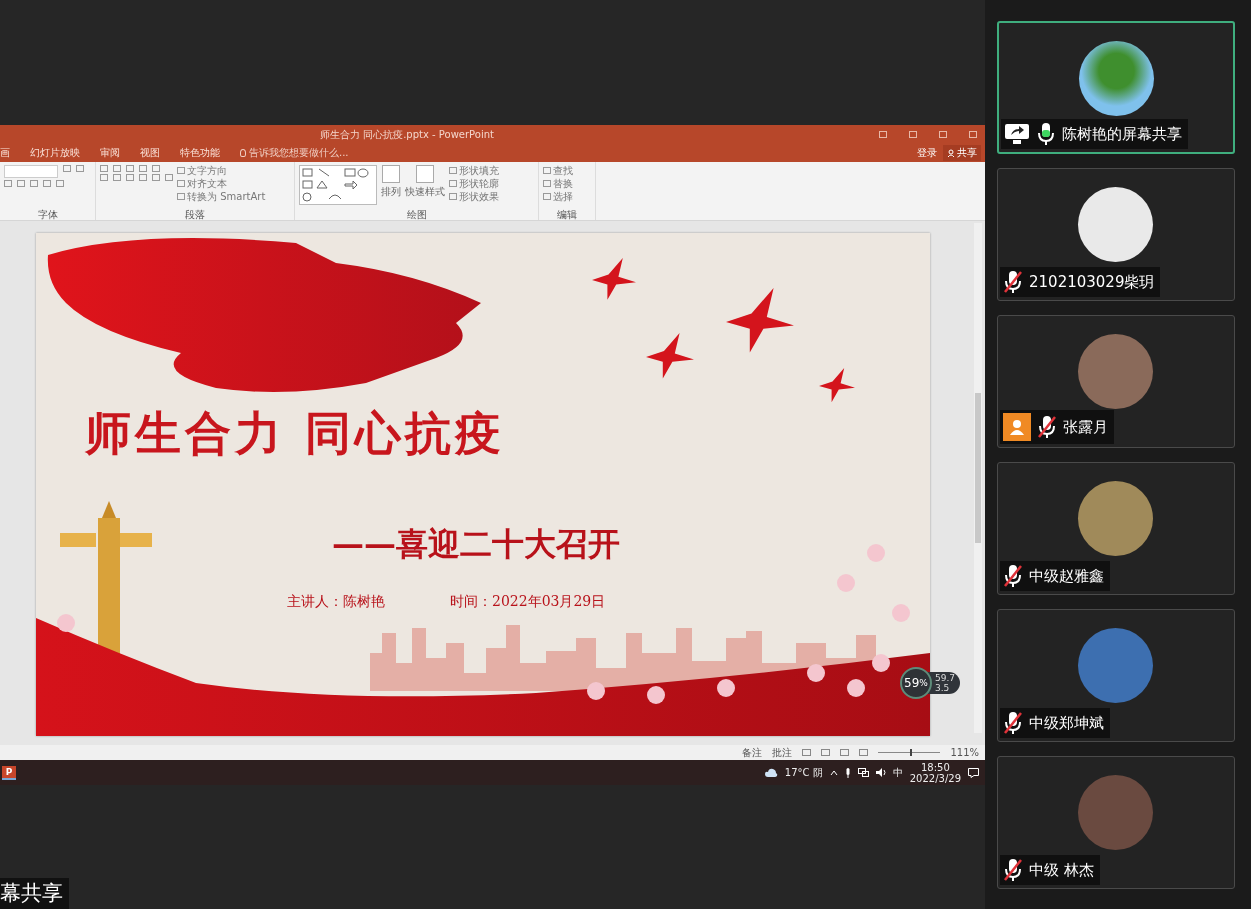 The image size is (1251, 909). What do you see at coordinates (880, 772) in the screenshot?
I see `speaker-icon` at bounding box center [880, 772].